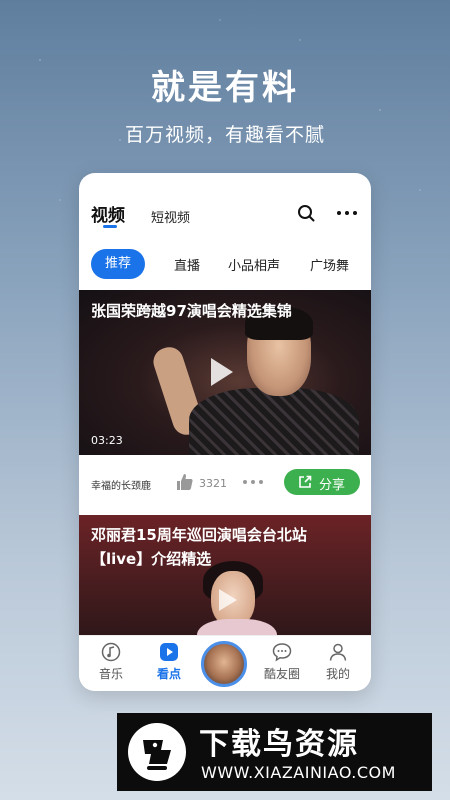  Describe the element at coordinates (347, 213) in the screenshot. I see `more-icon` at that location.